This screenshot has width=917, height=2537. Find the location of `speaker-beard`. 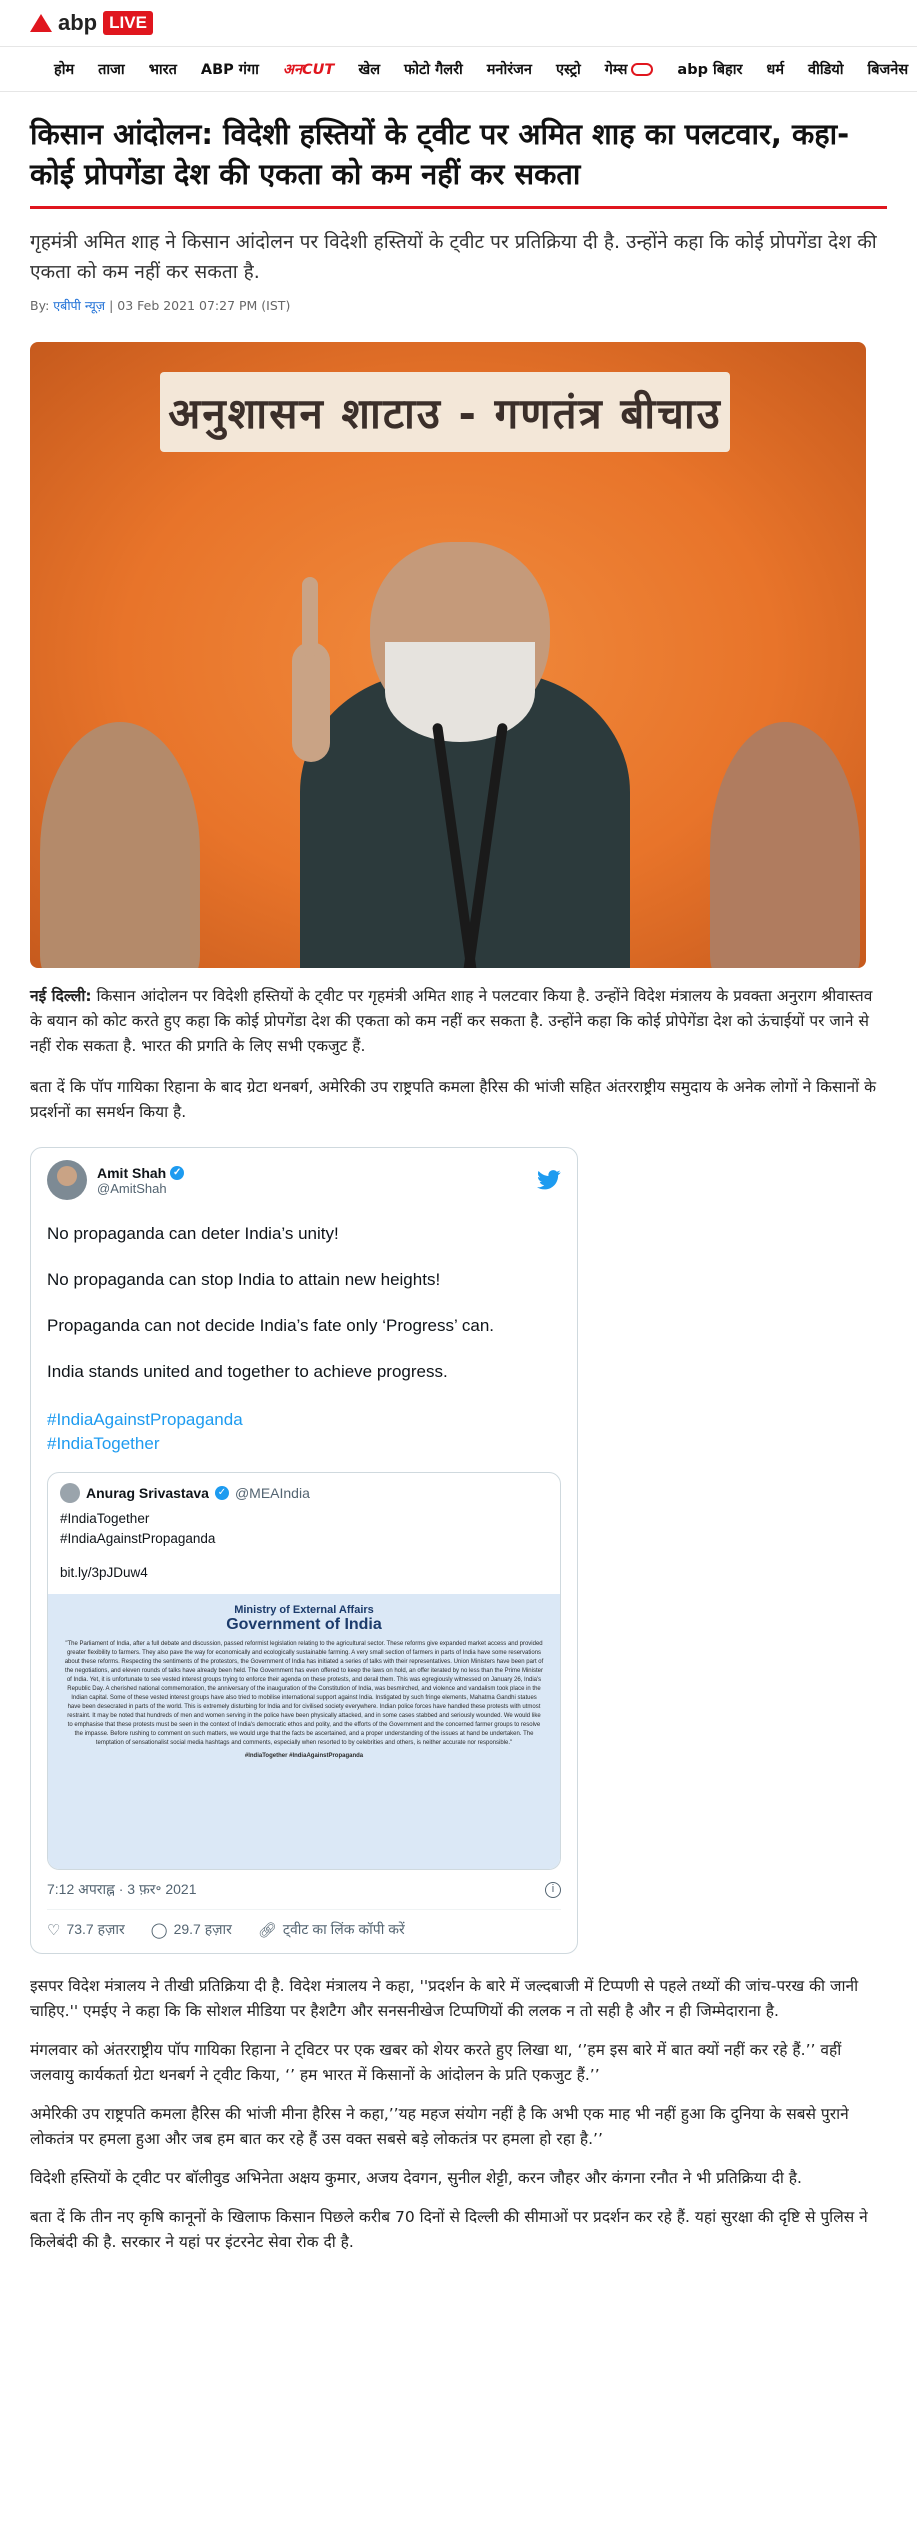

speaker-beard is located at coordinates (460, 692).